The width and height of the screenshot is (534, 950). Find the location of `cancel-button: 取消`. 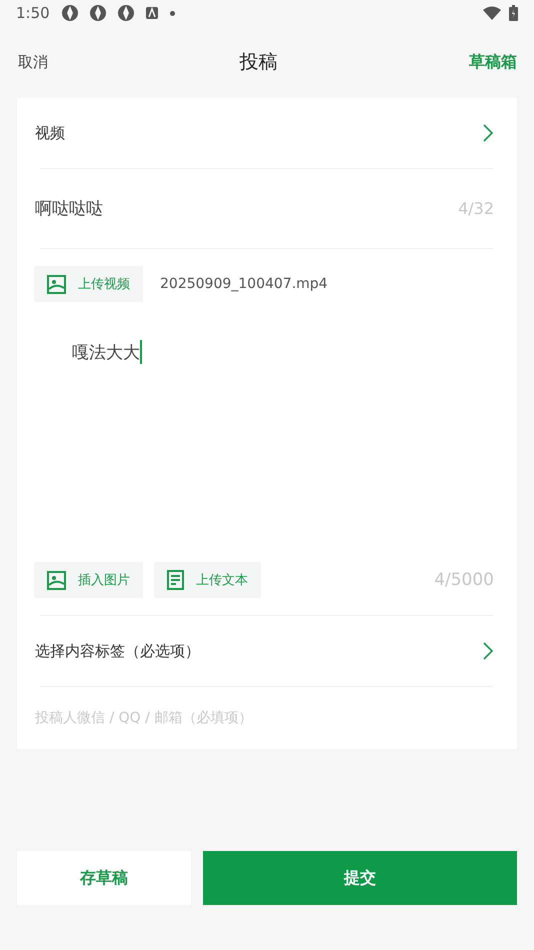

cancel-button: 取消 is located at coordinates (33, 62).